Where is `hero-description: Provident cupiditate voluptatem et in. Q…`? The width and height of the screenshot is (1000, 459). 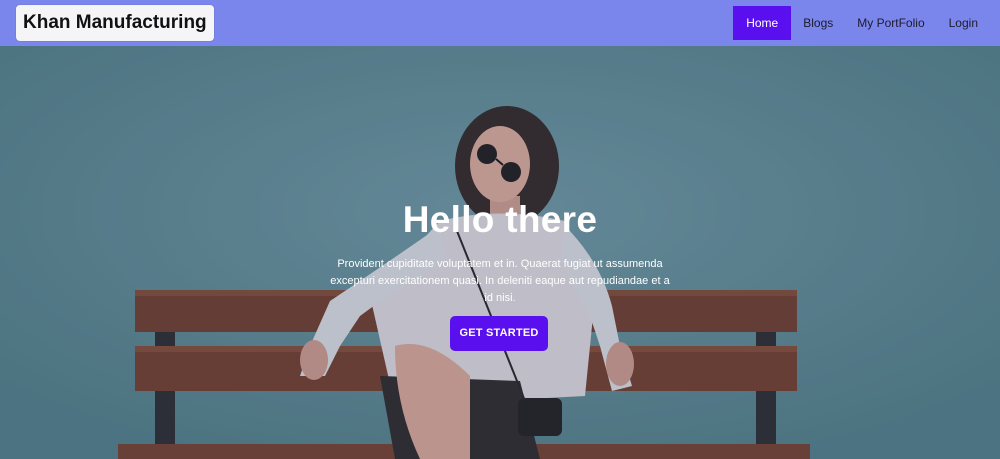
hero-description: Provident cupiditate voluptatem et in. Q… is located at coordinates (500, 281).